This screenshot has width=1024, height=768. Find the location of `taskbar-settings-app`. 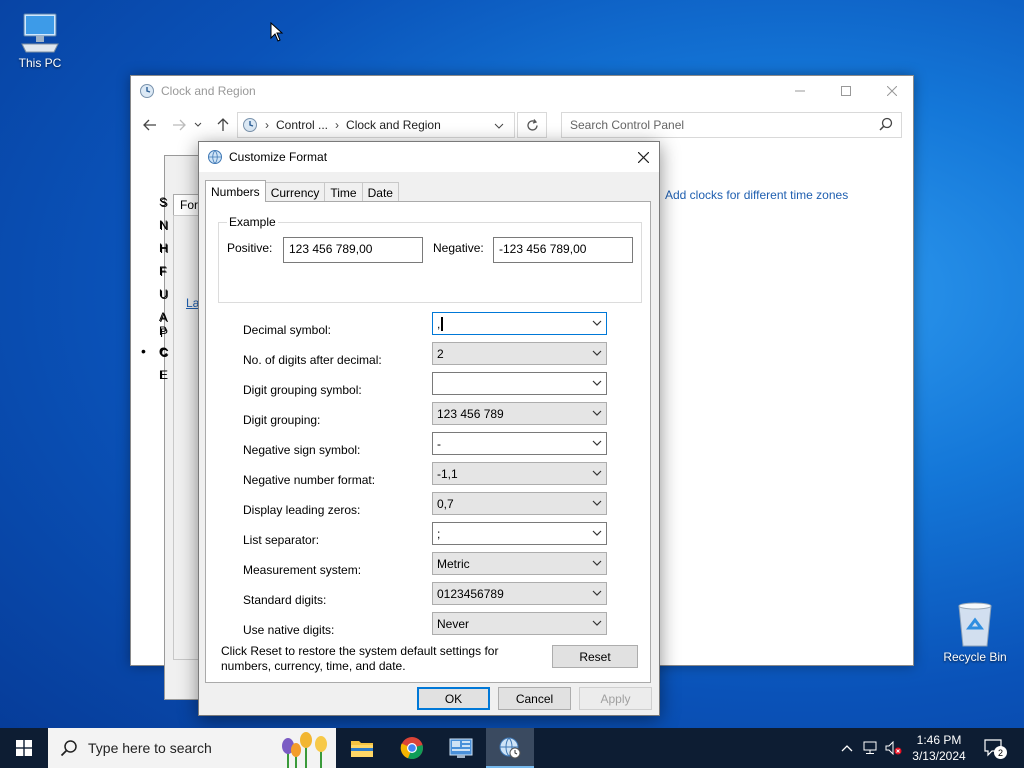

taskbar-settings-app is located at coordinates (461, 748).